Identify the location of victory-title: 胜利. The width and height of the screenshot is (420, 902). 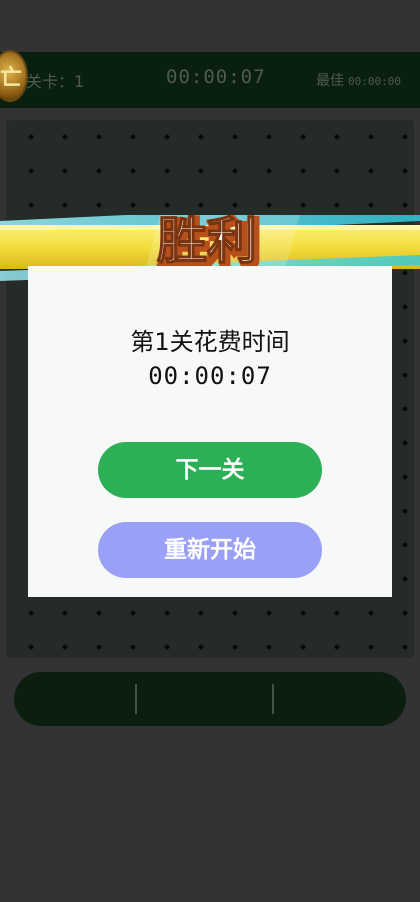
(207, 242).